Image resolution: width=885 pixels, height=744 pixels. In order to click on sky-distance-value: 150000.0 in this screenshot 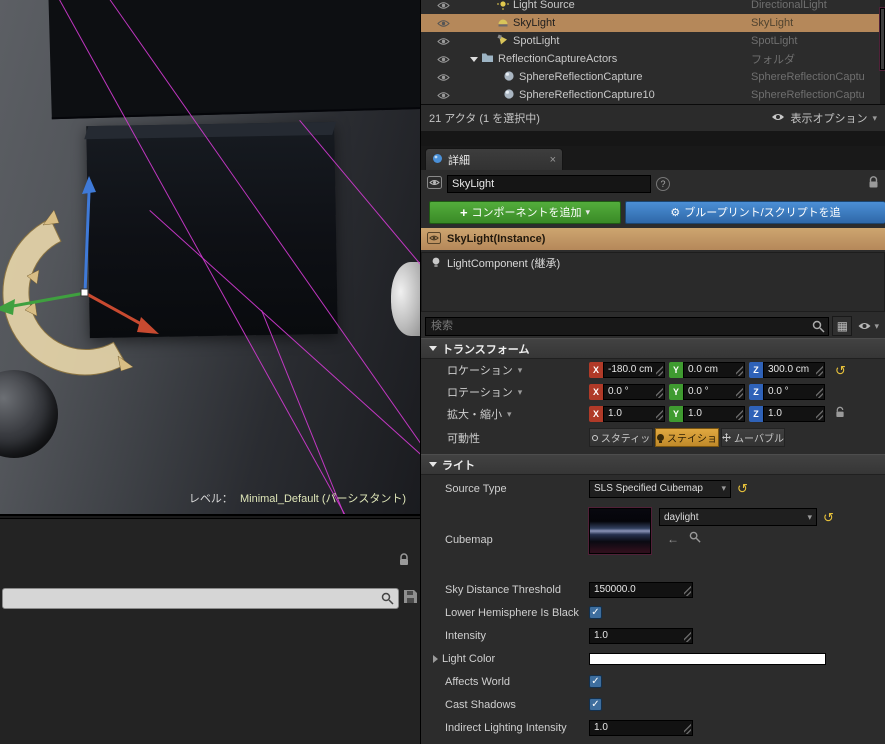, I will do `click(641, 589)`.